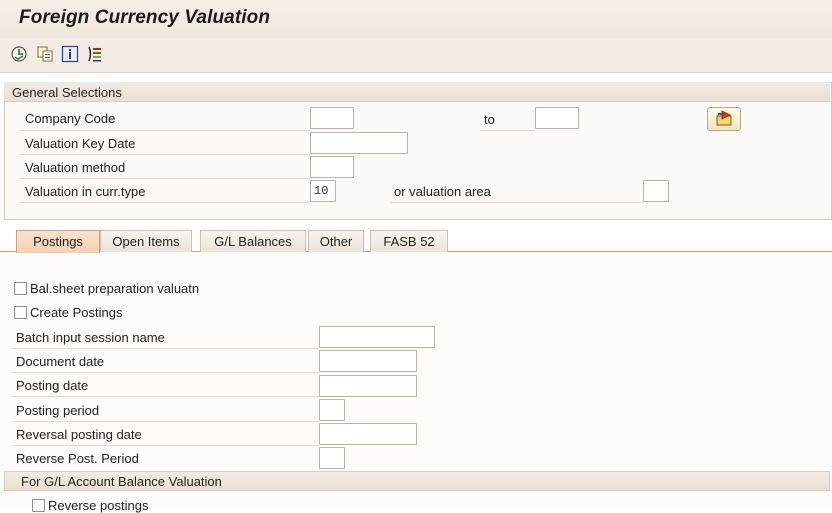 The height and width of the screenshot is (513, 832). What do you see at coordinates (145, 17) in the screenshot?
I see `page-title: Foreign Currency Valuation` at bounding box center [145, 17].